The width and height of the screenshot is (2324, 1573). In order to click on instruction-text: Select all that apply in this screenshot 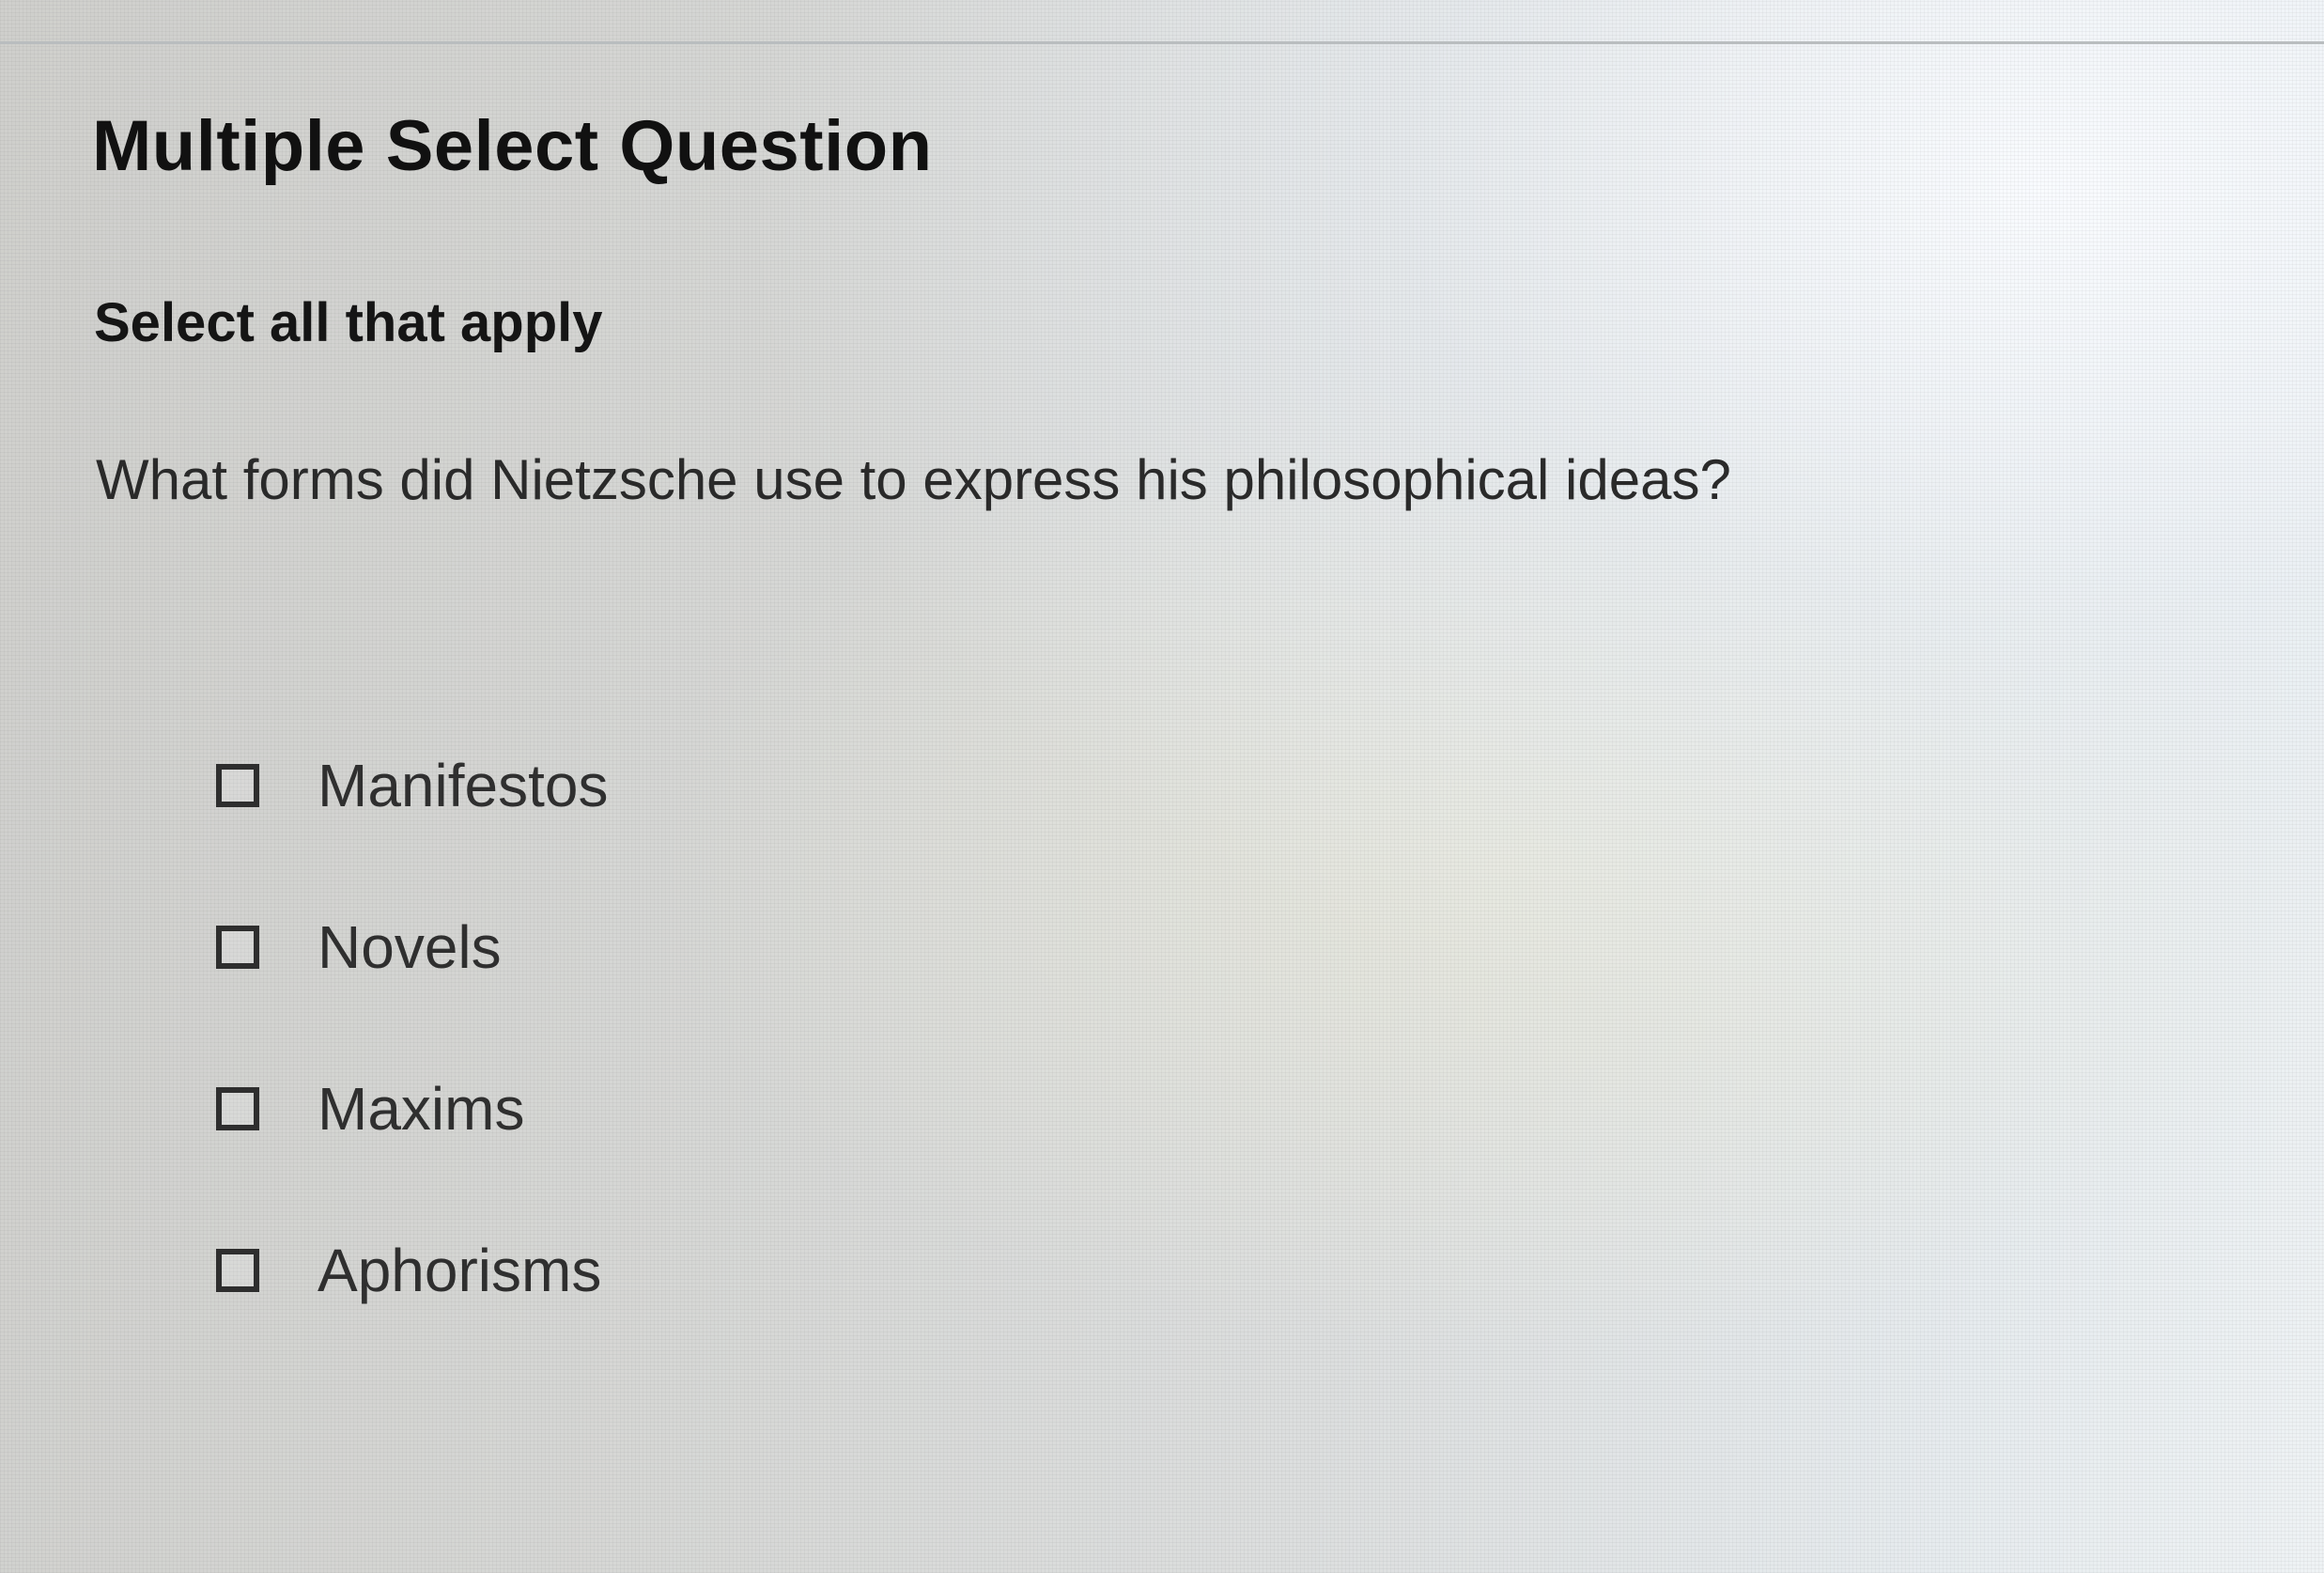, I will do `click(348, 323)`.